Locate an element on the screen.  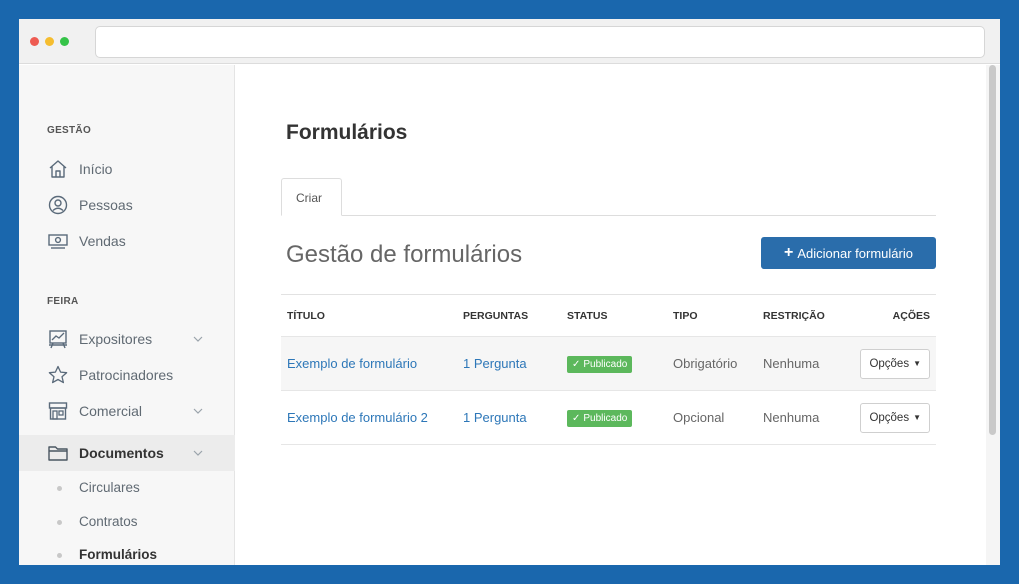
tab-criar: Criar is located at coordinates (311, 197).